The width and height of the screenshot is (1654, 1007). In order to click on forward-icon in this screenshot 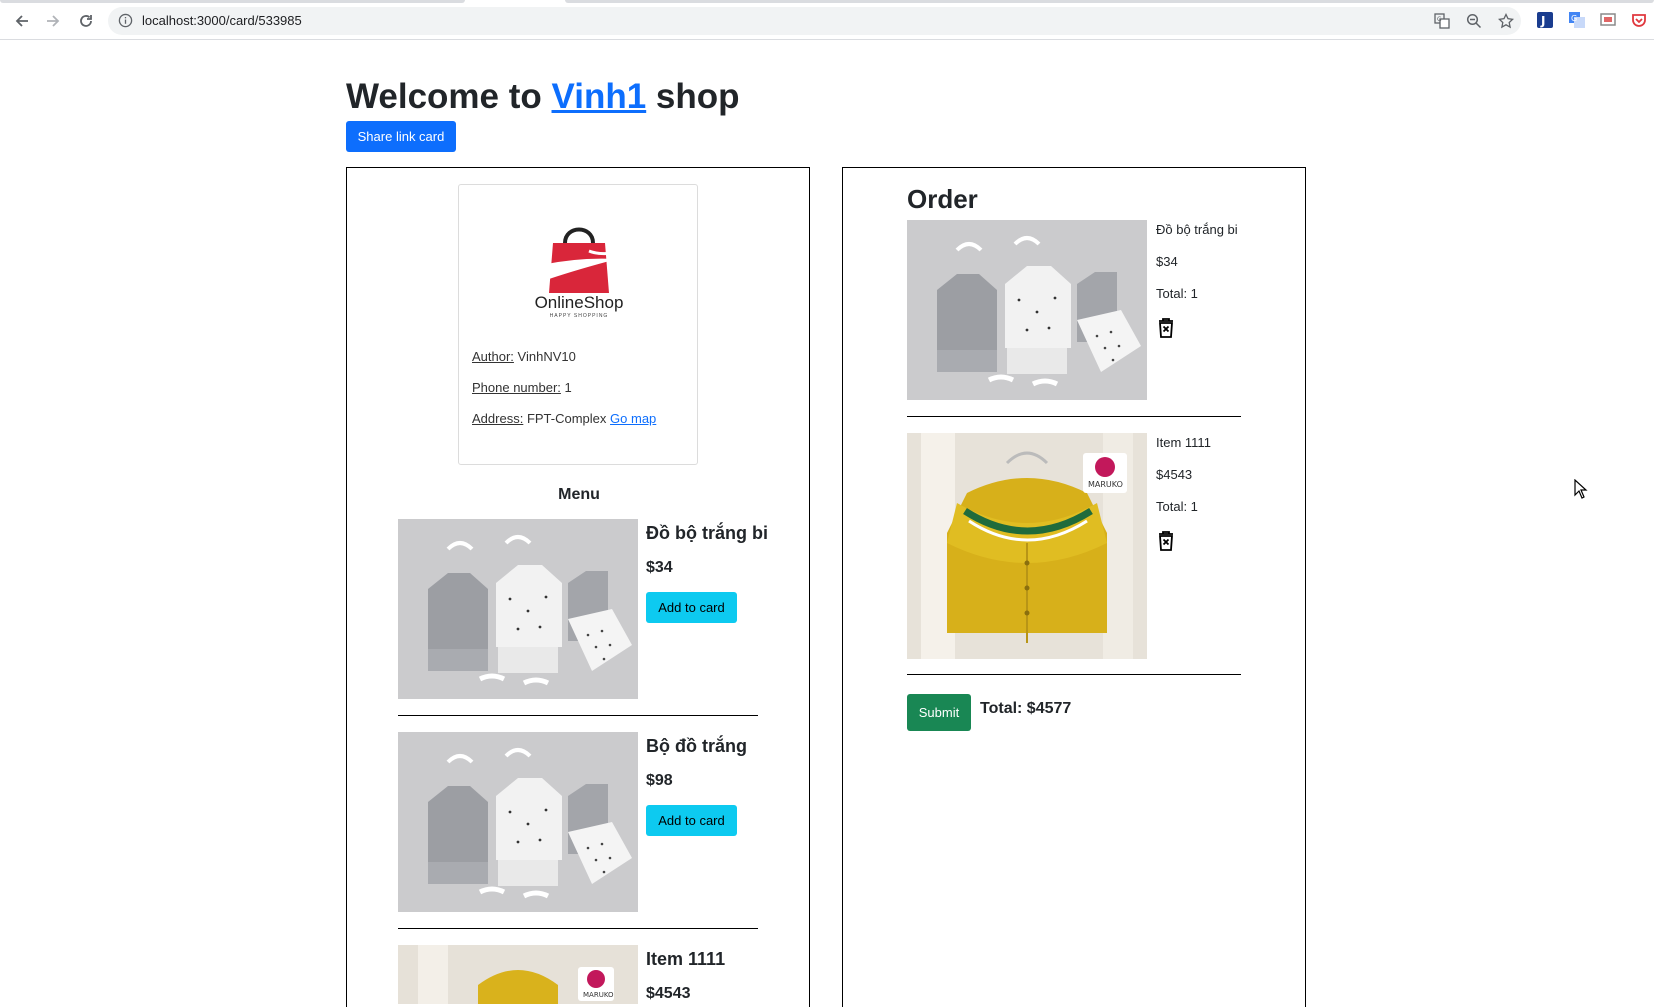, I will do `click(53, 21)`.